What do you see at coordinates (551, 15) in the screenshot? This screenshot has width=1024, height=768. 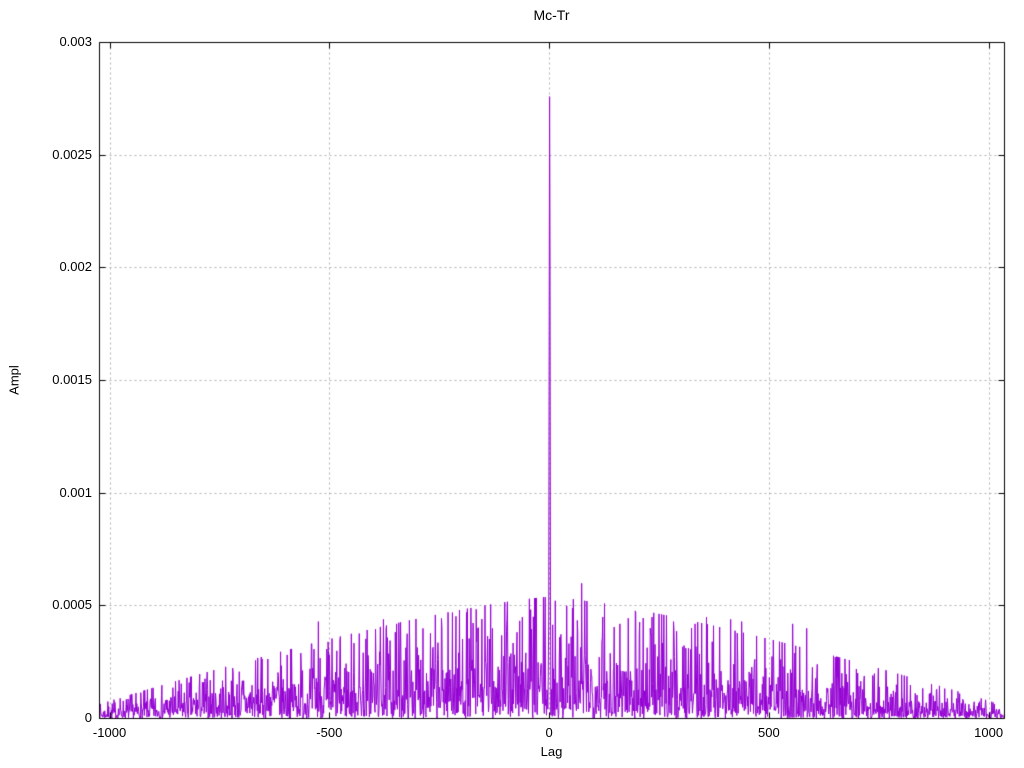 I see `chart-title: Mc-Tr` at bounding box center [551, 15].